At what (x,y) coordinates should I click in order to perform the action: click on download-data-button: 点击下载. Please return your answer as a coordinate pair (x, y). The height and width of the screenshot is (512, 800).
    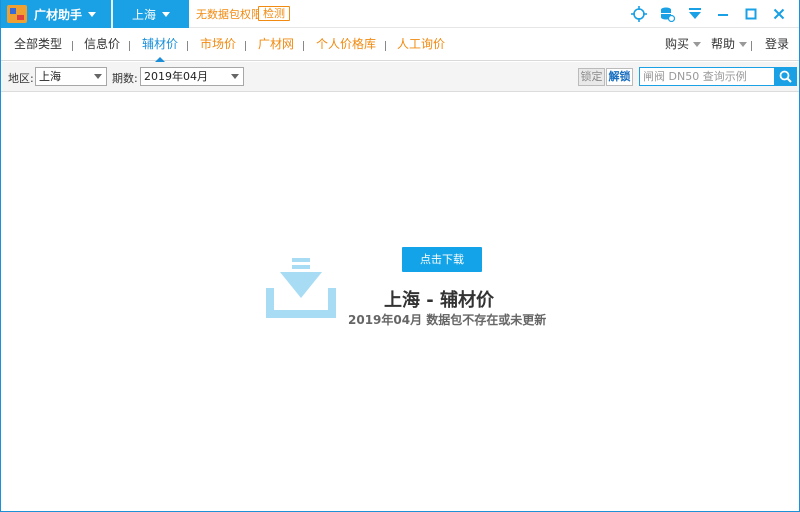
    Looking at the image, I should click on (442, 259).